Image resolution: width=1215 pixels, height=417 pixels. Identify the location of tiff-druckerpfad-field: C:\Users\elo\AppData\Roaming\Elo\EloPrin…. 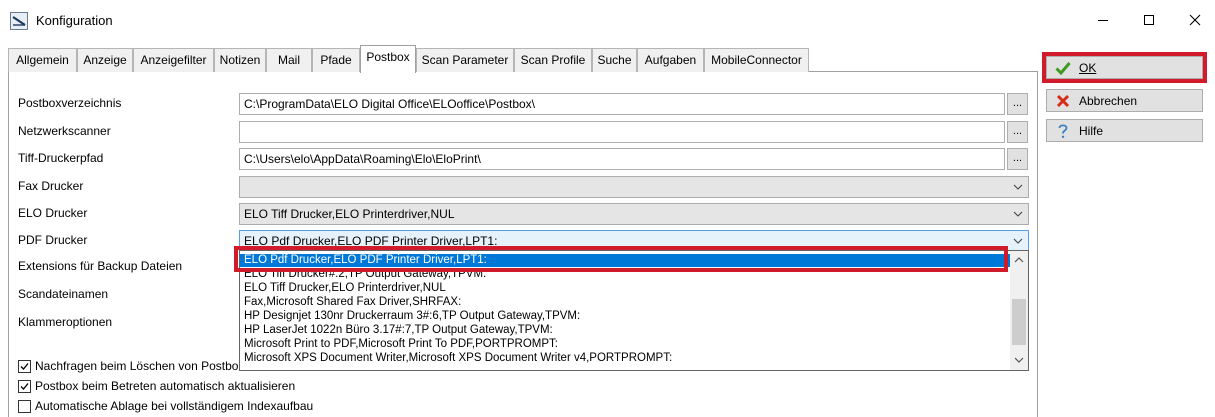
(622, 159).